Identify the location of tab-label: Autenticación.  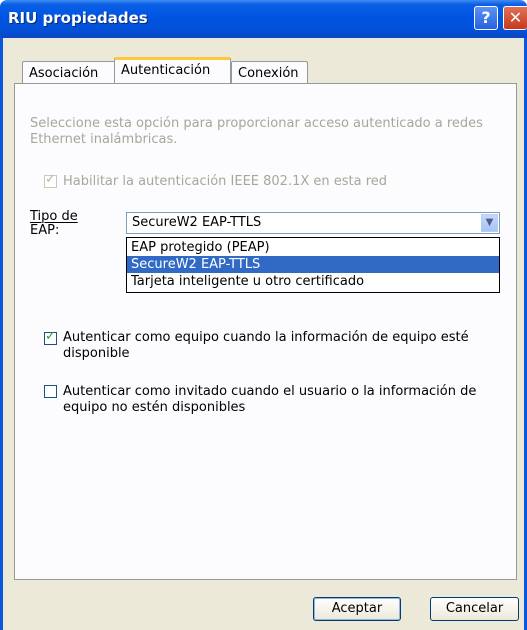
(166, 70).